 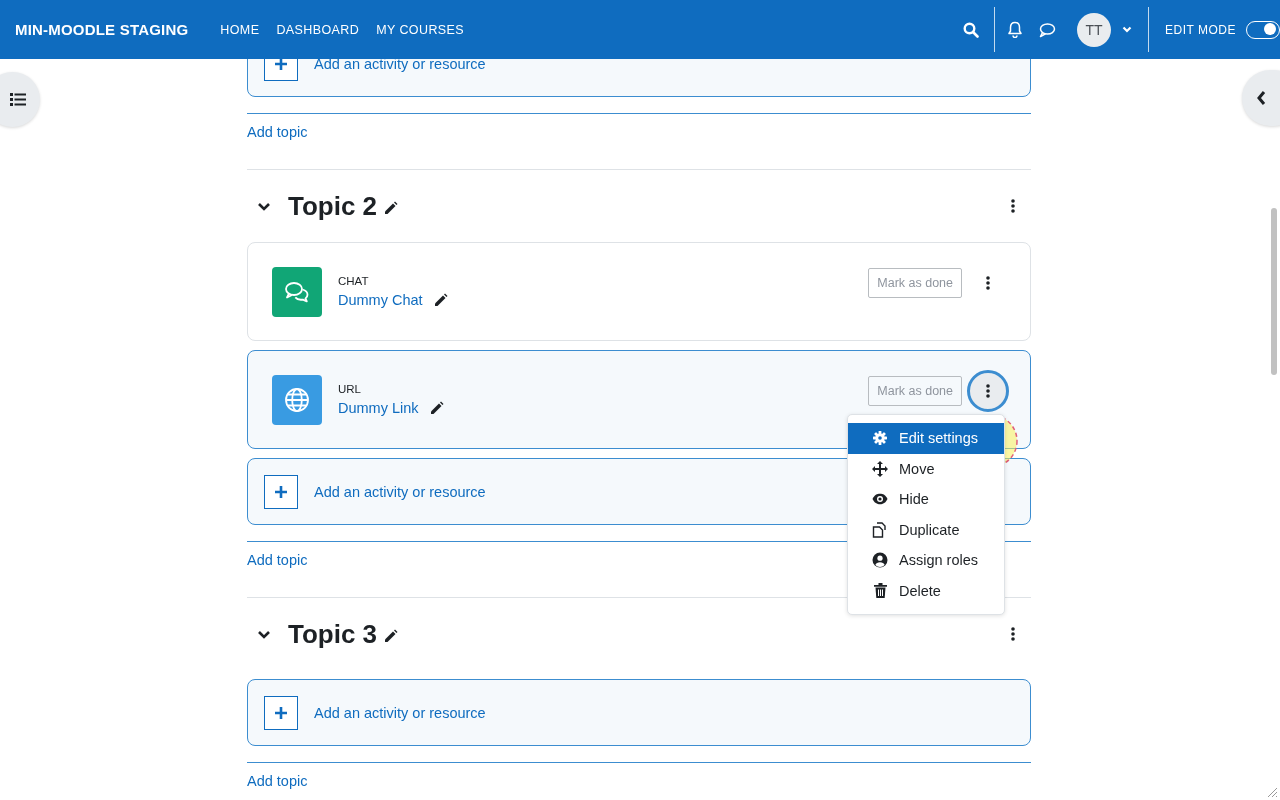 I want to click on chat-bubble-icon, so click(x=1047, y=29).